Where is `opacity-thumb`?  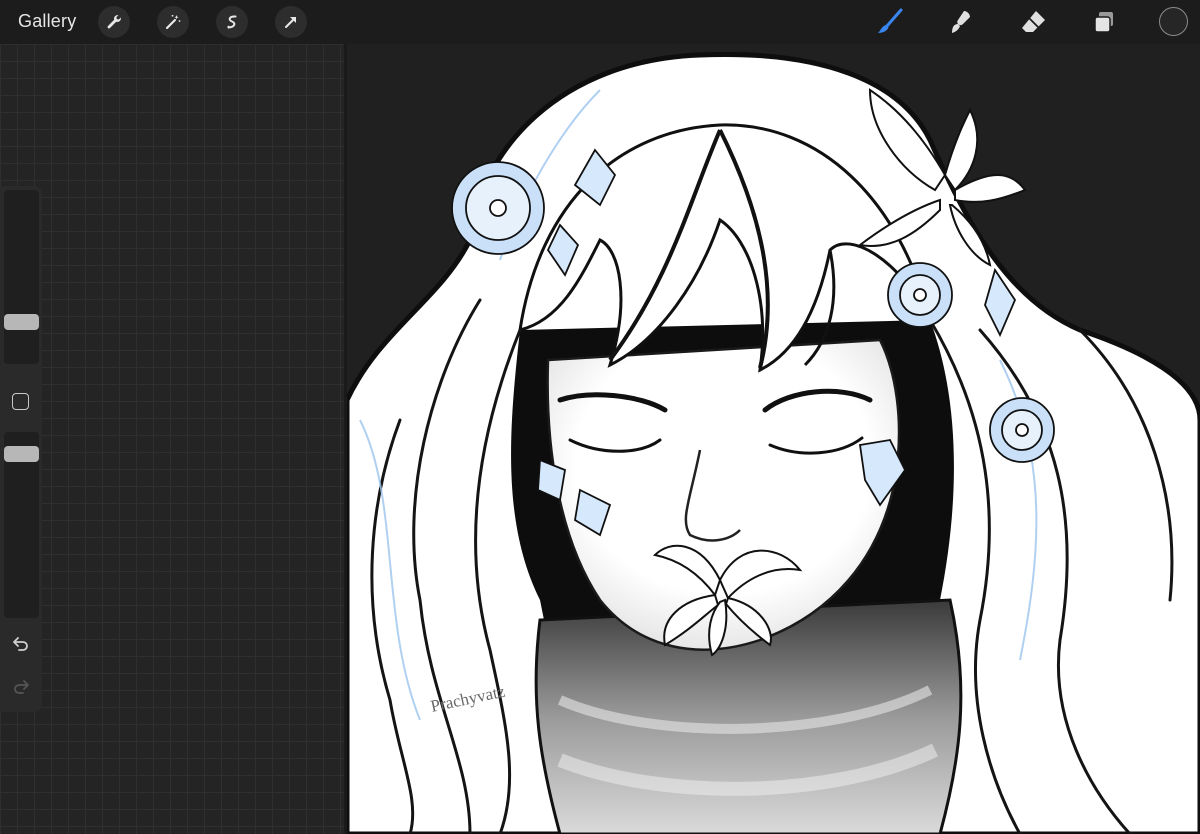
opacity-thumb is located at coordinates (21, 454).